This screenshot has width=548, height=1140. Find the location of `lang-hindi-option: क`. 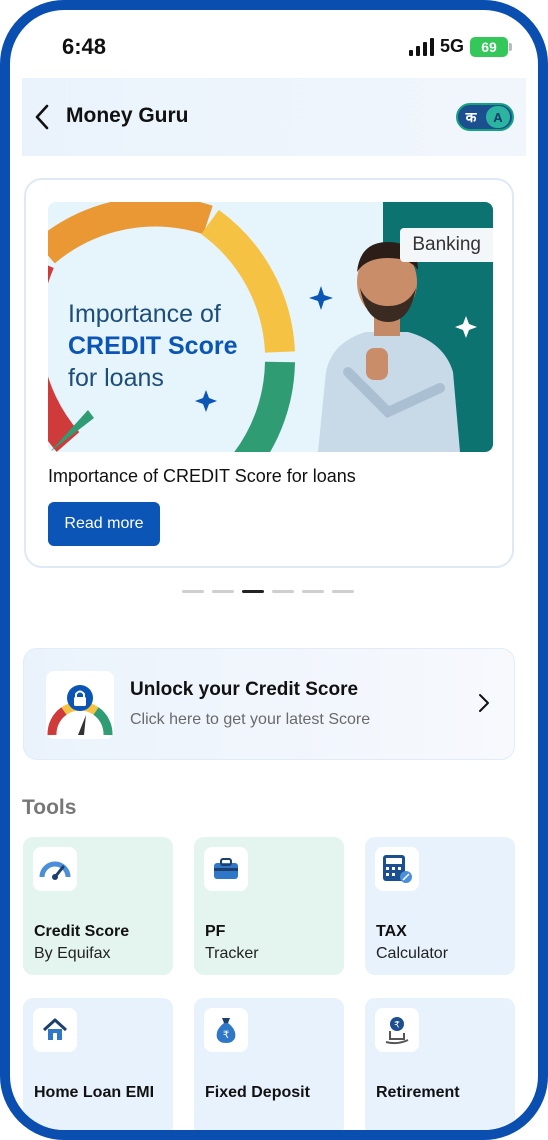

lang-hindi-option: क is located at coordinates (471, 117).